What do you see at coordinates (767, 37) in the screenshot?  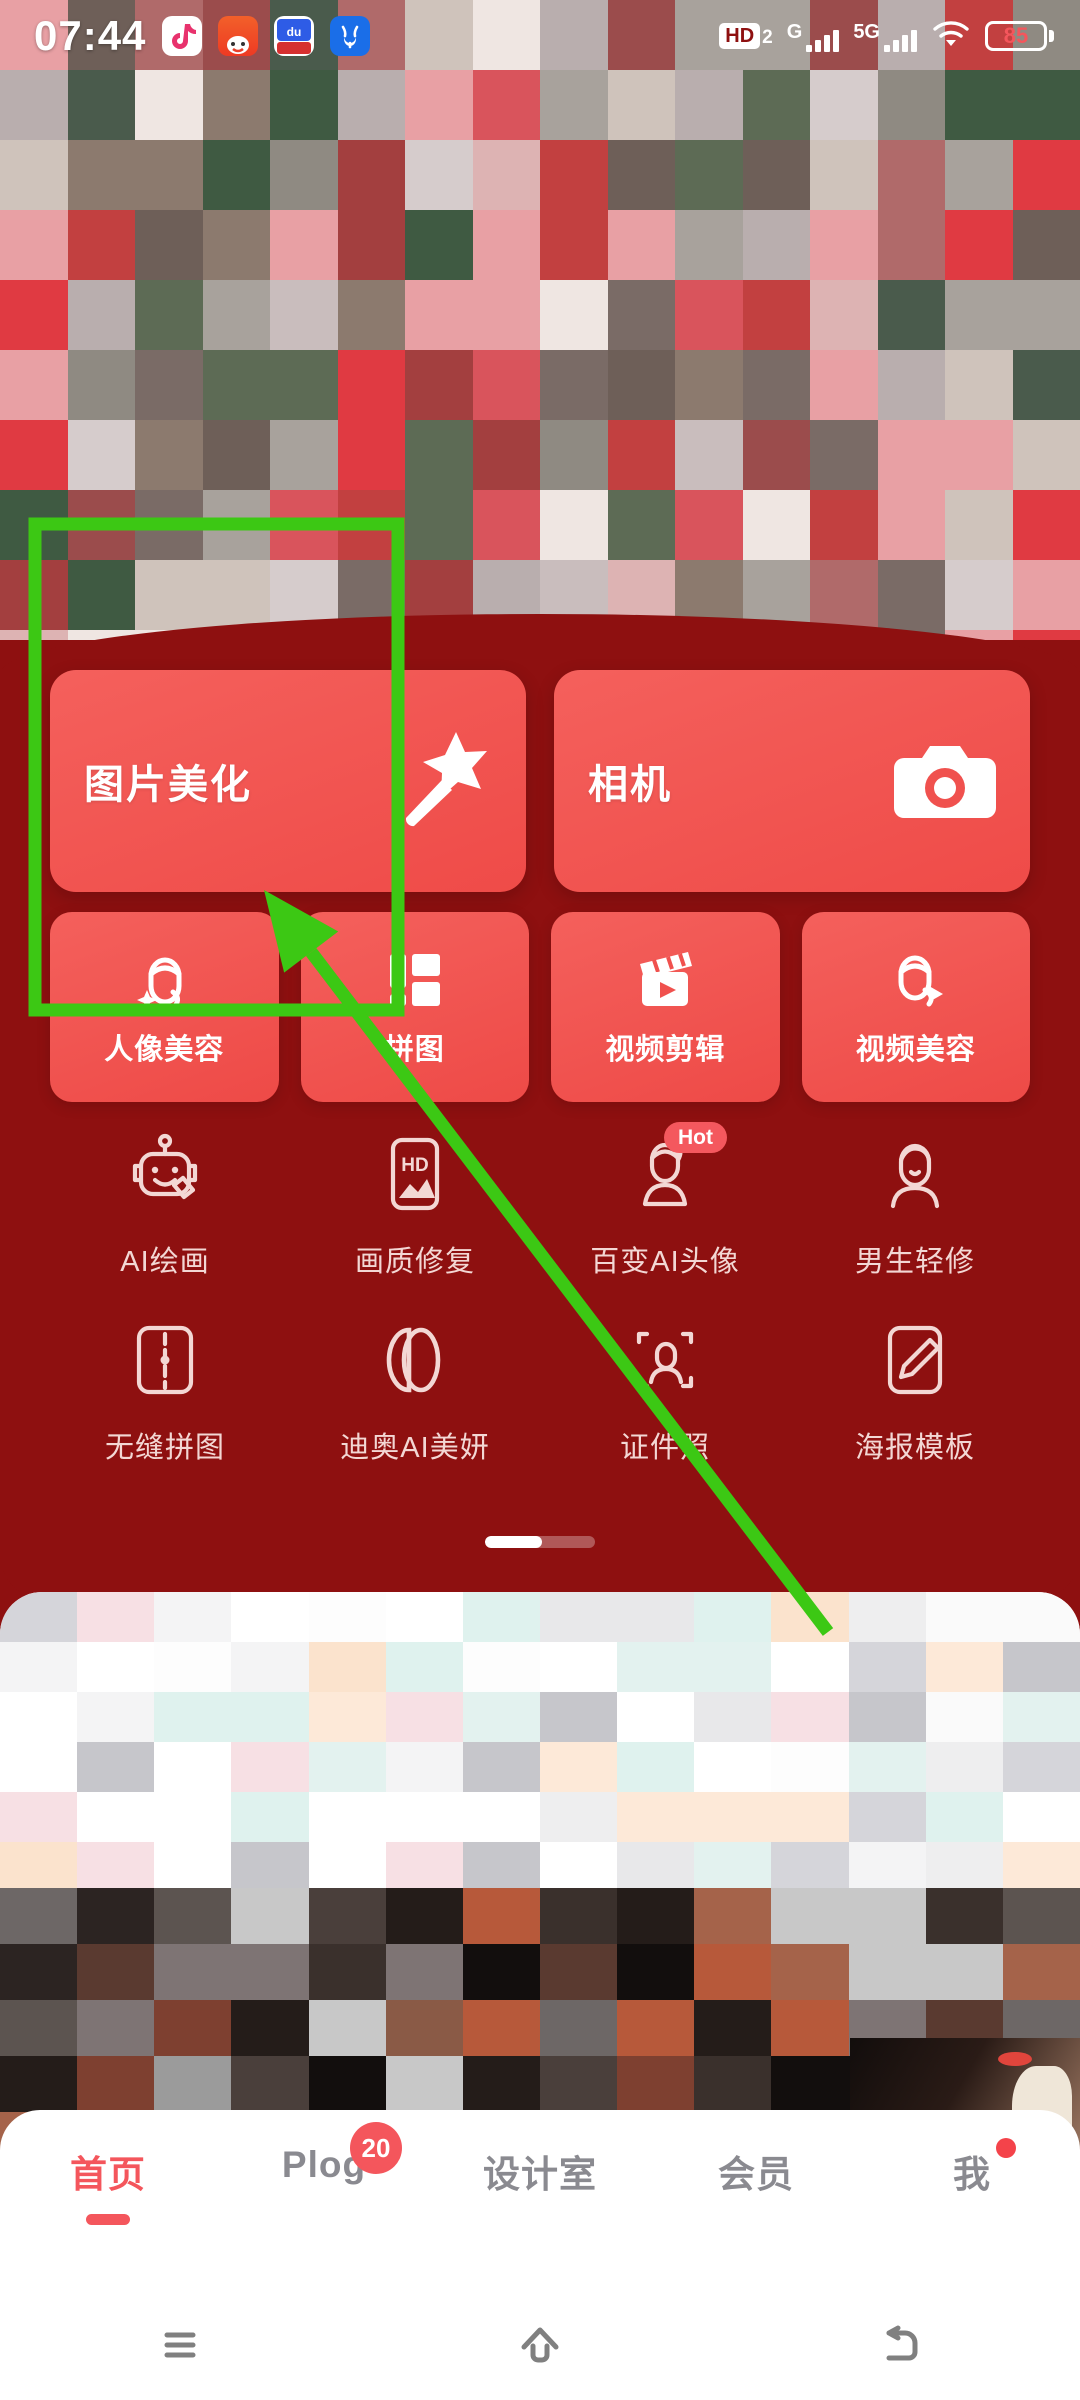 I see `hd-sub-label: 2` at bounding box center [767, 37].